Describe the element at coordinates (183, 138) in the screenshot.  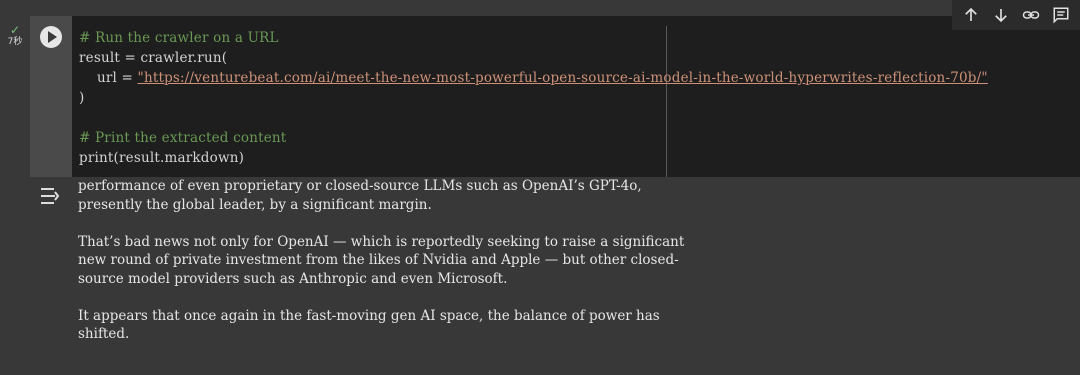
I see `code-line-6: # Print the extracted content` at that location.